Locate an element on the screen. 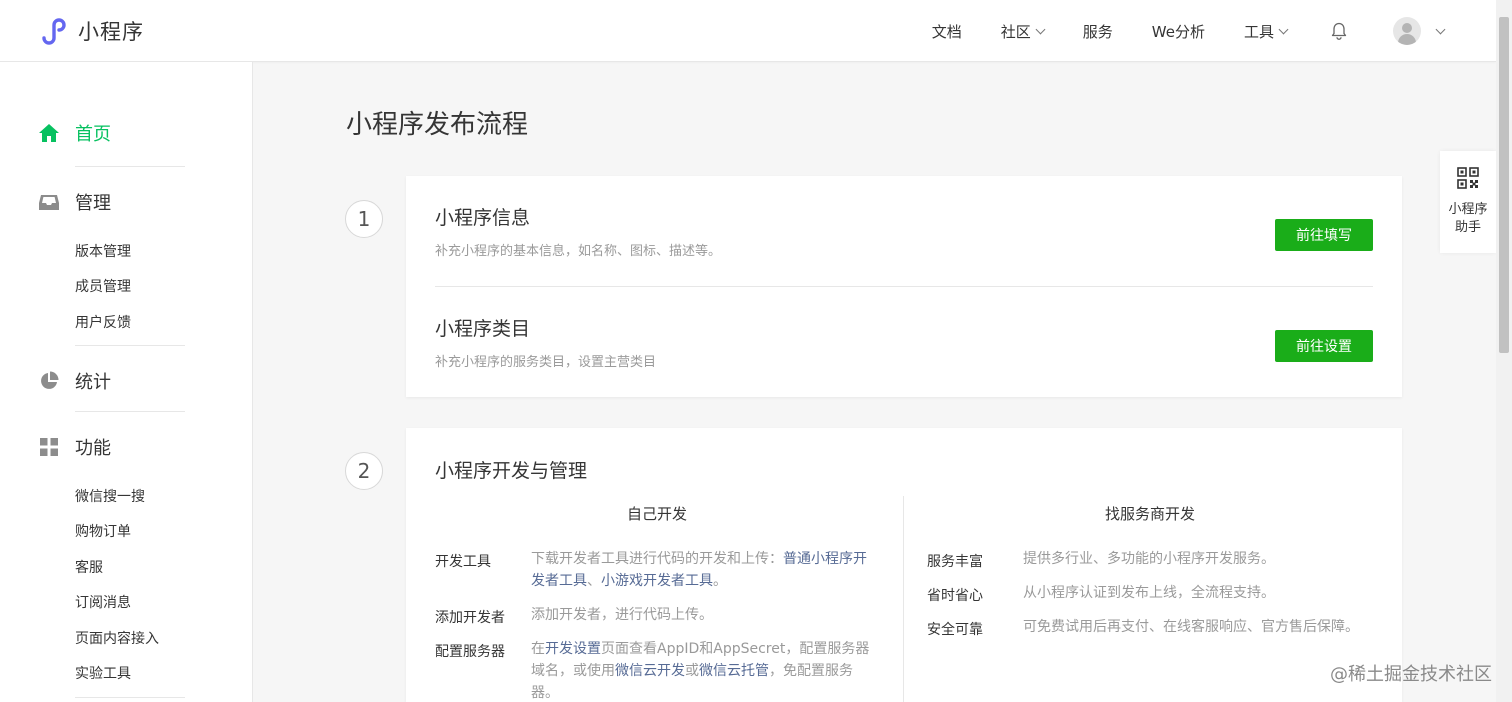 This screenshot has height=702, width=1512. watermark: @稀土掘金技术社区 is located at coordinates (1411, 674).